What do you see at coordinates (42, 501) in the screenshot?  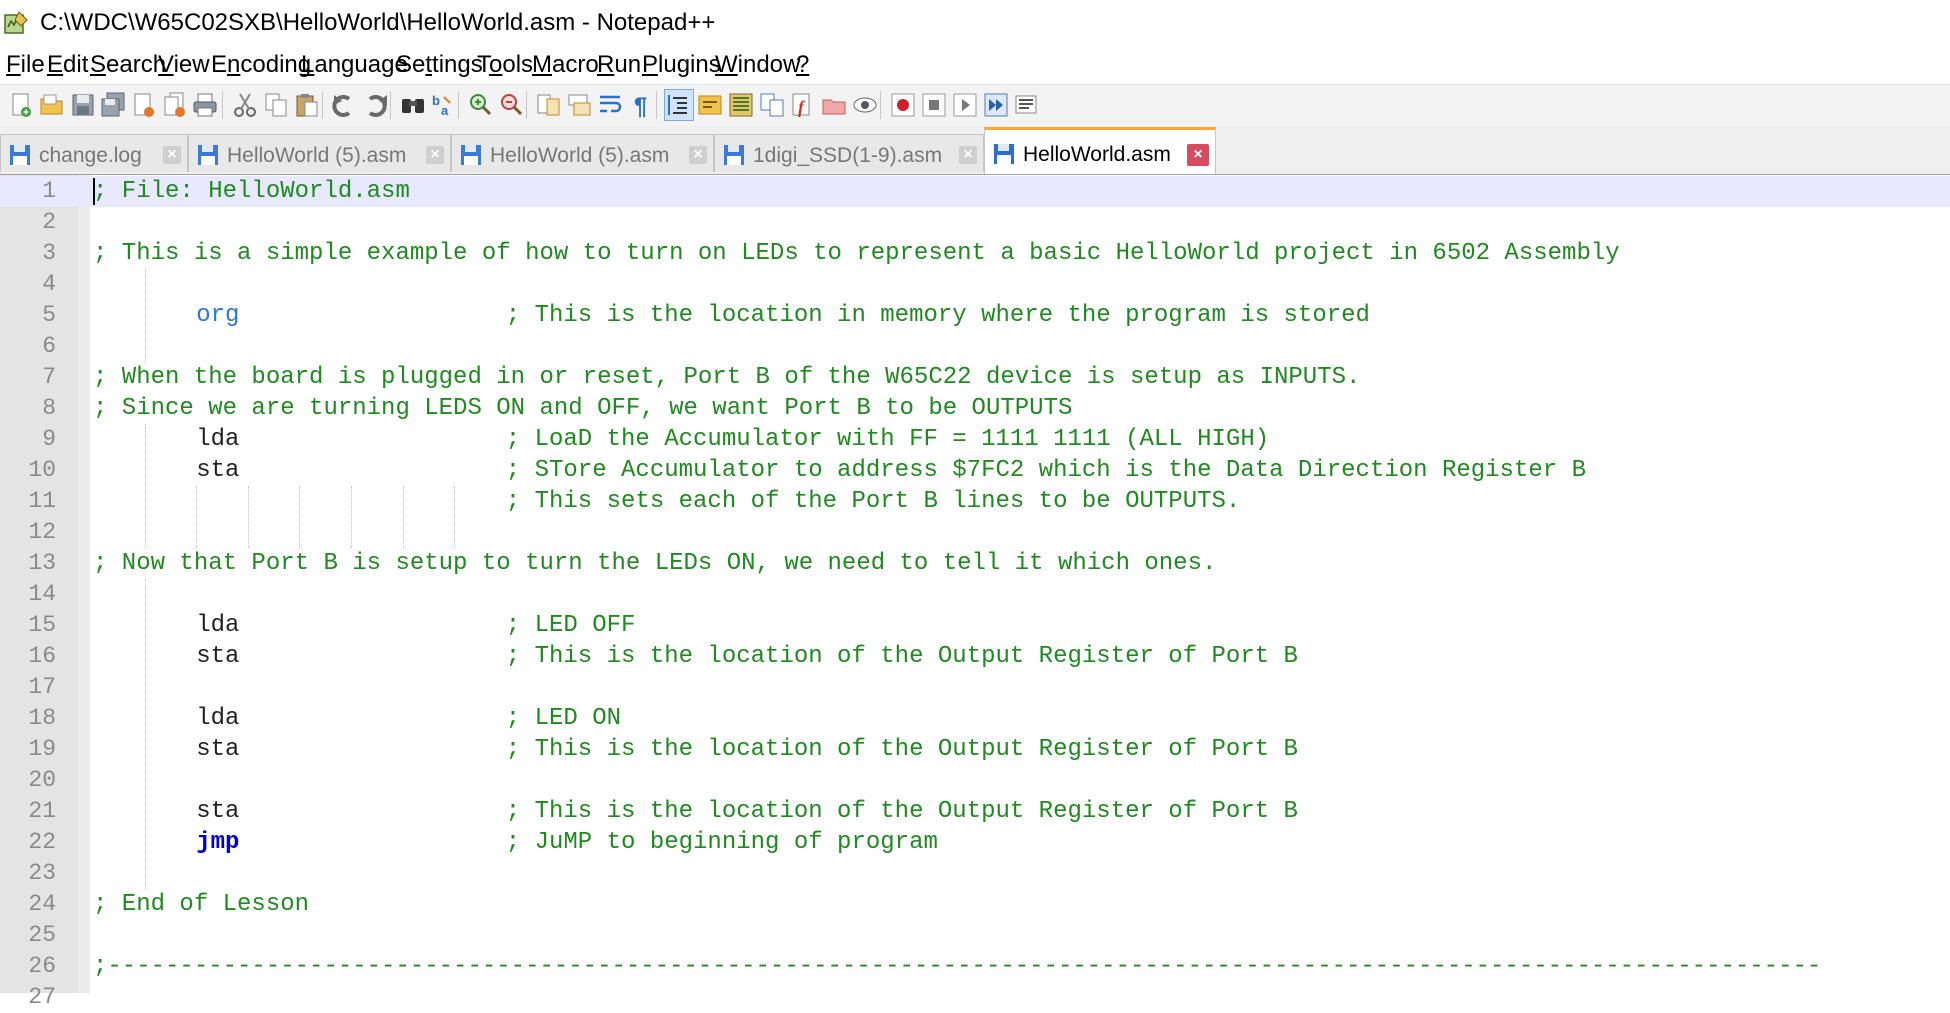 I see `line-number: 11` at bounding box center [42, 501].